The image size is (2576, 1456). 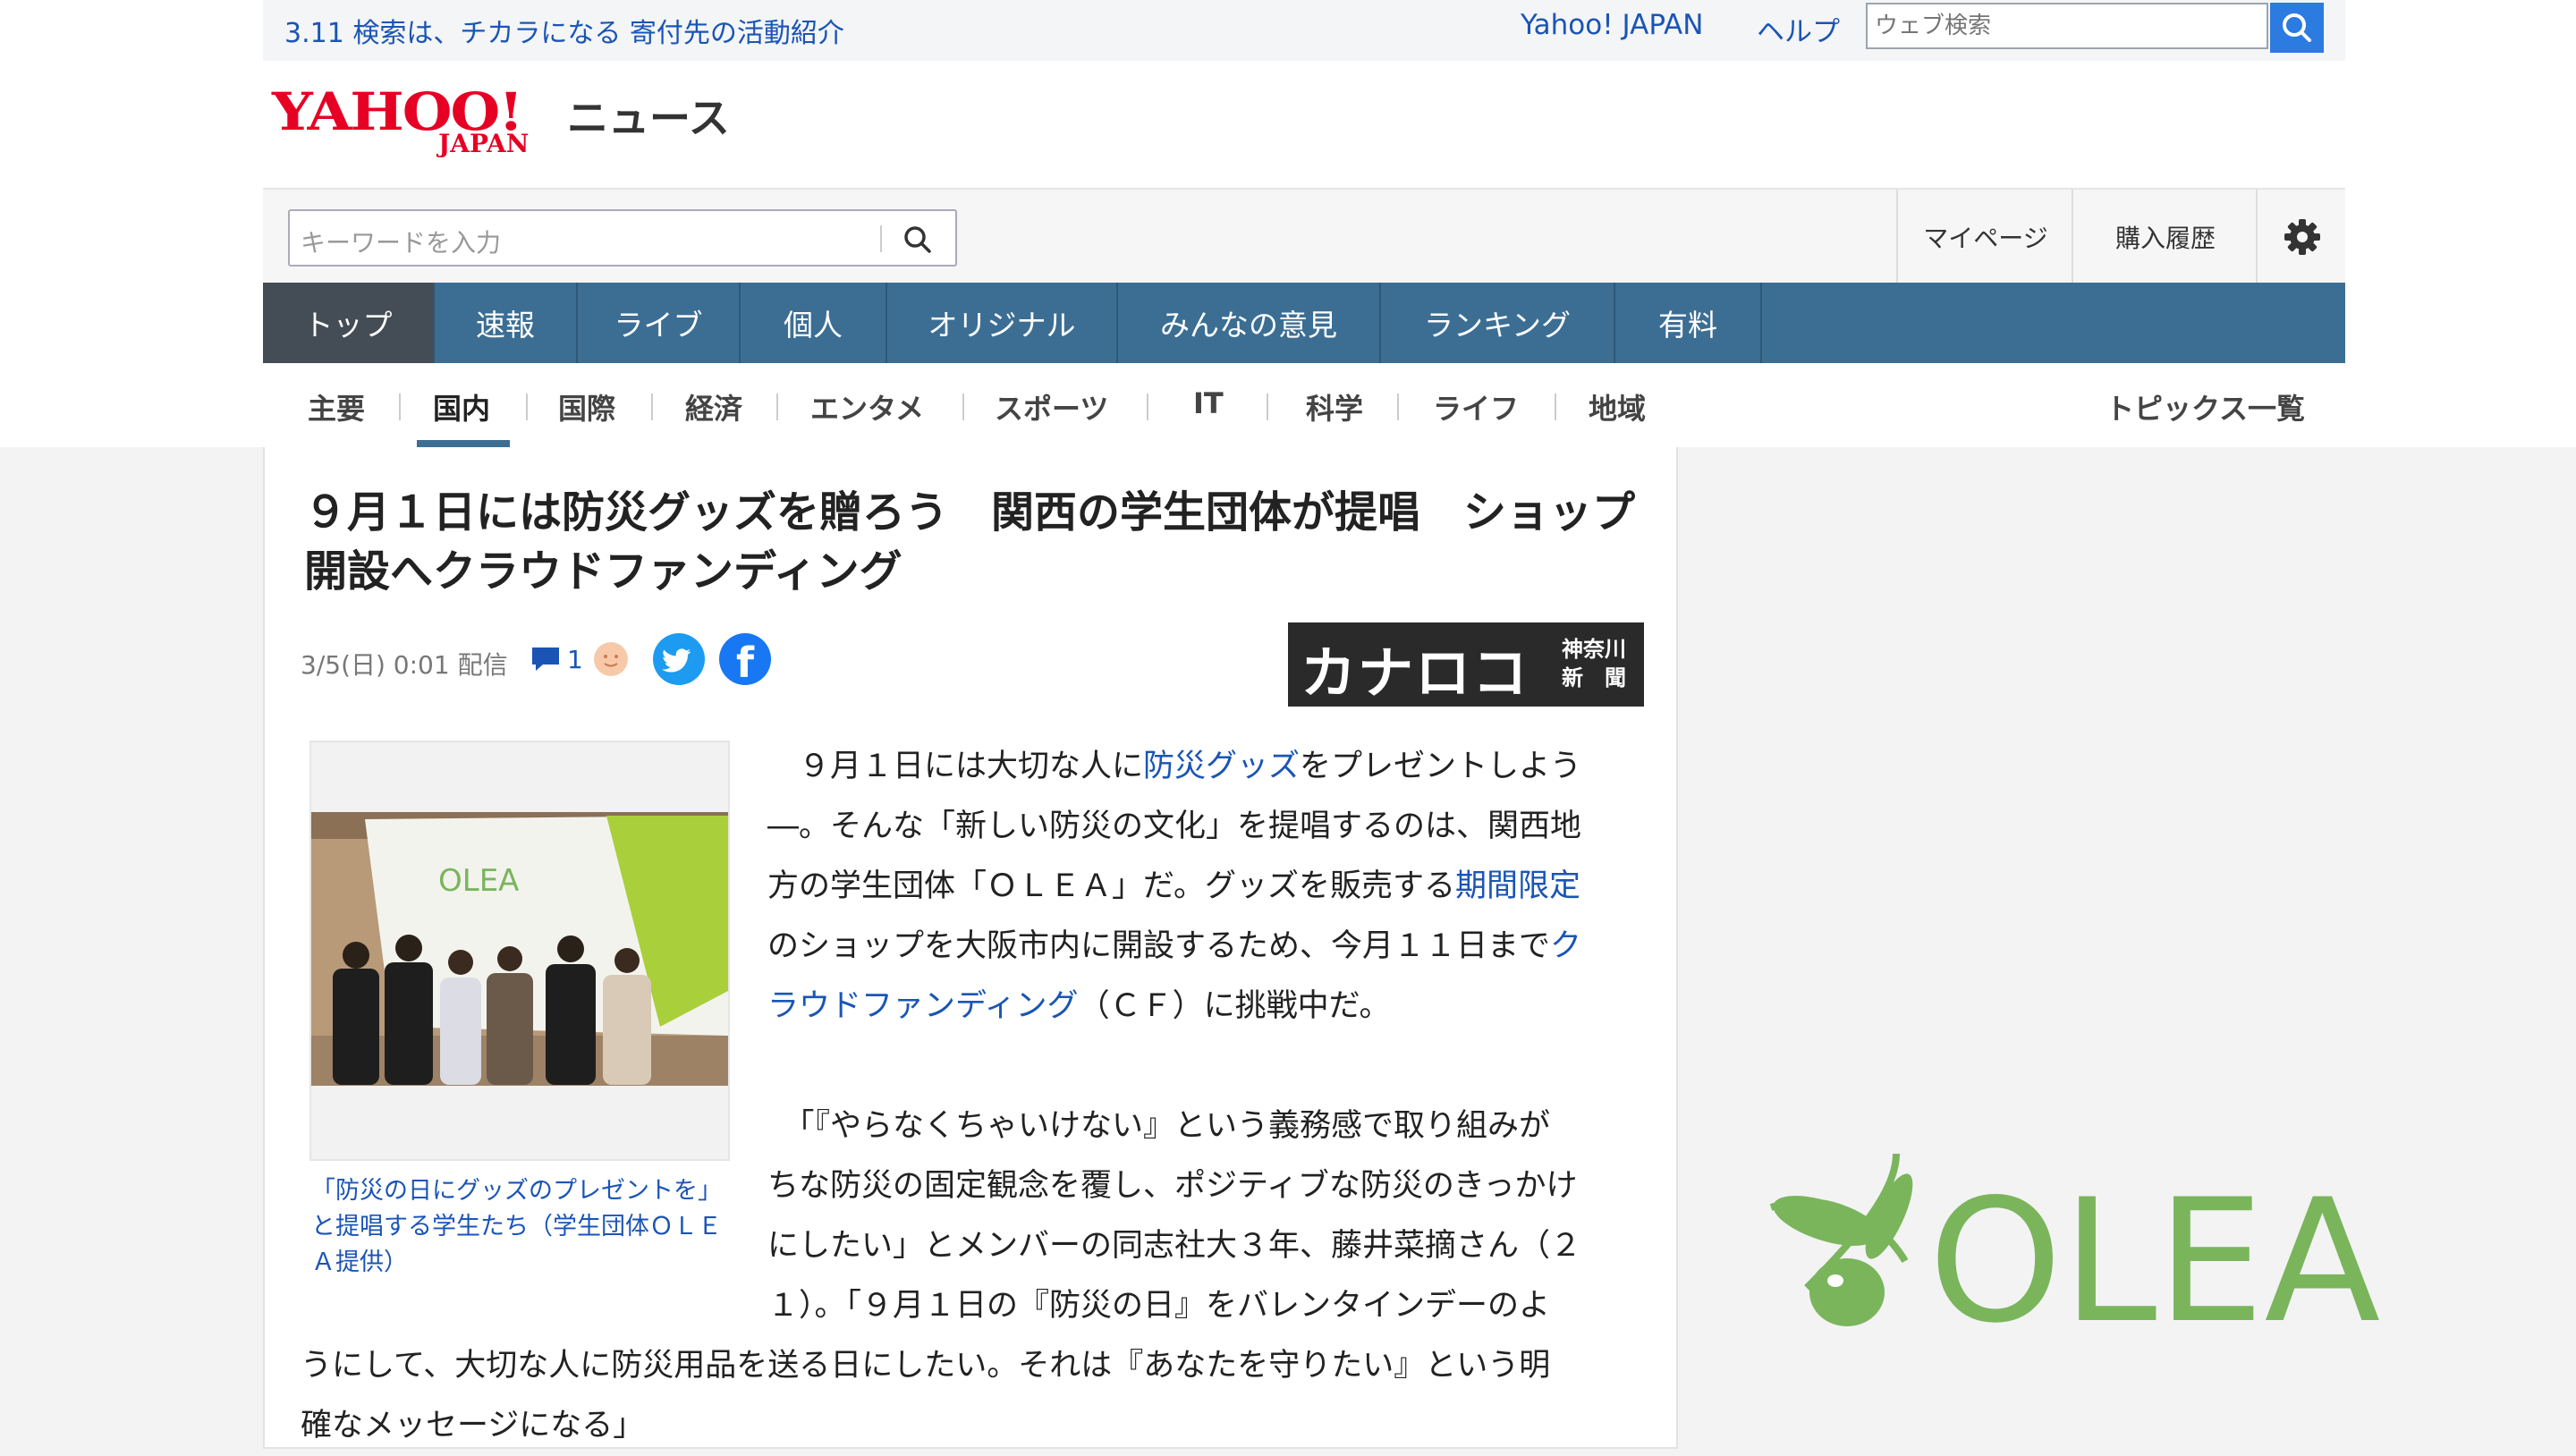 I want to click on twitter-share-button, so click(x=679, y=659).